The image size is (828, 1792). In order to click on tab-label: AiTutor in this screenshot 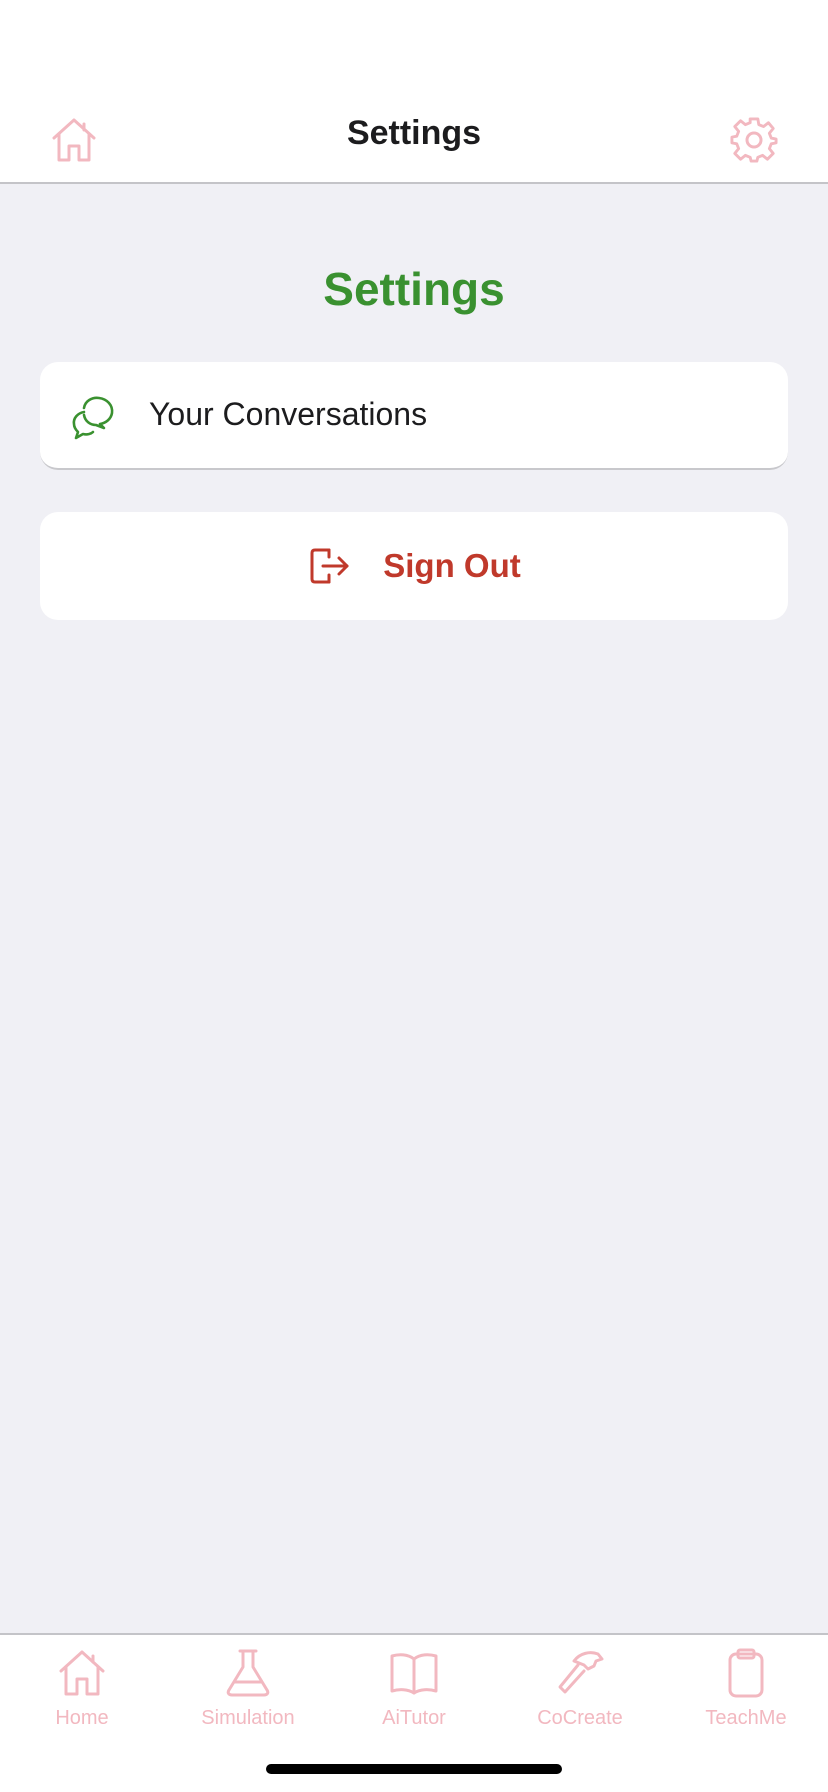, I will do `click(414, 1718)`.